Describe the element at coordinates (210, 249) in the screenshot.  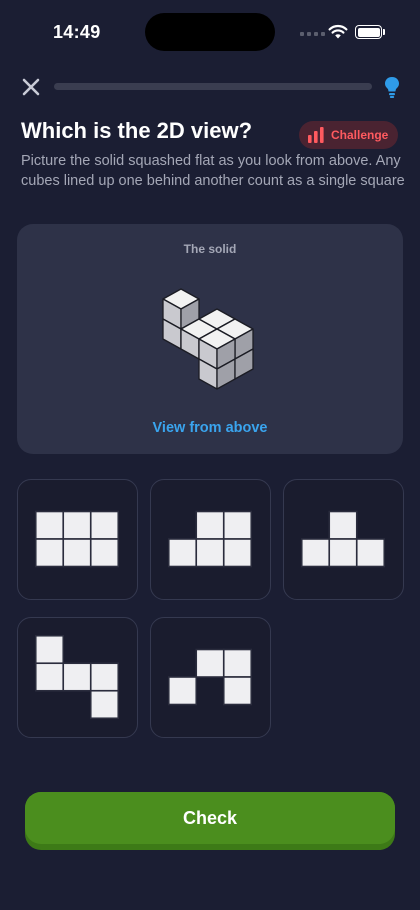
I see `solid-label: The solid` at that location.